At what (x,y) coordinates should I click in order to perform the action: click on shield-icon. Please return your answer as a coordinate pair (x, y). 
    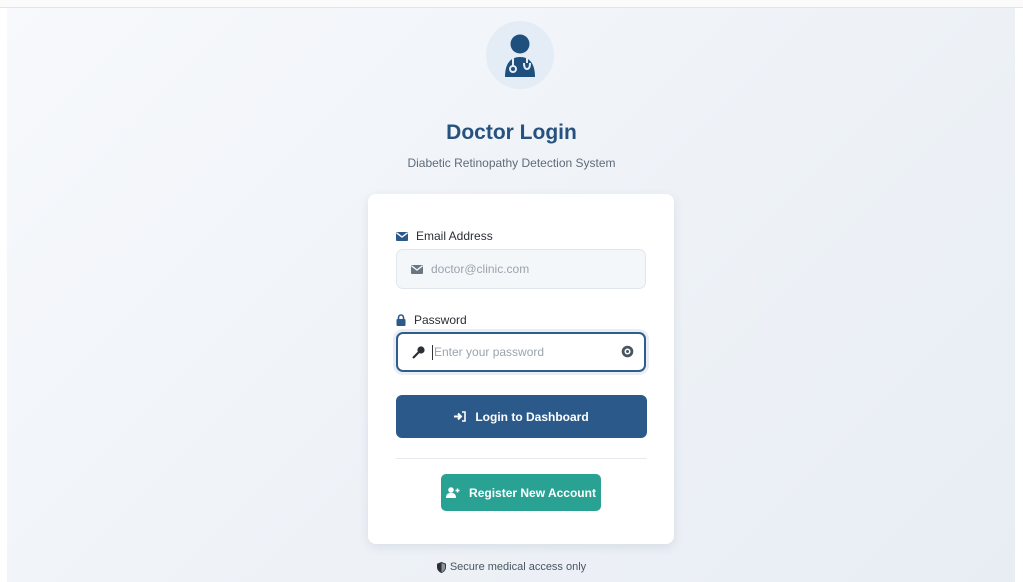
    Looking at the image, I should click on (441, 567).